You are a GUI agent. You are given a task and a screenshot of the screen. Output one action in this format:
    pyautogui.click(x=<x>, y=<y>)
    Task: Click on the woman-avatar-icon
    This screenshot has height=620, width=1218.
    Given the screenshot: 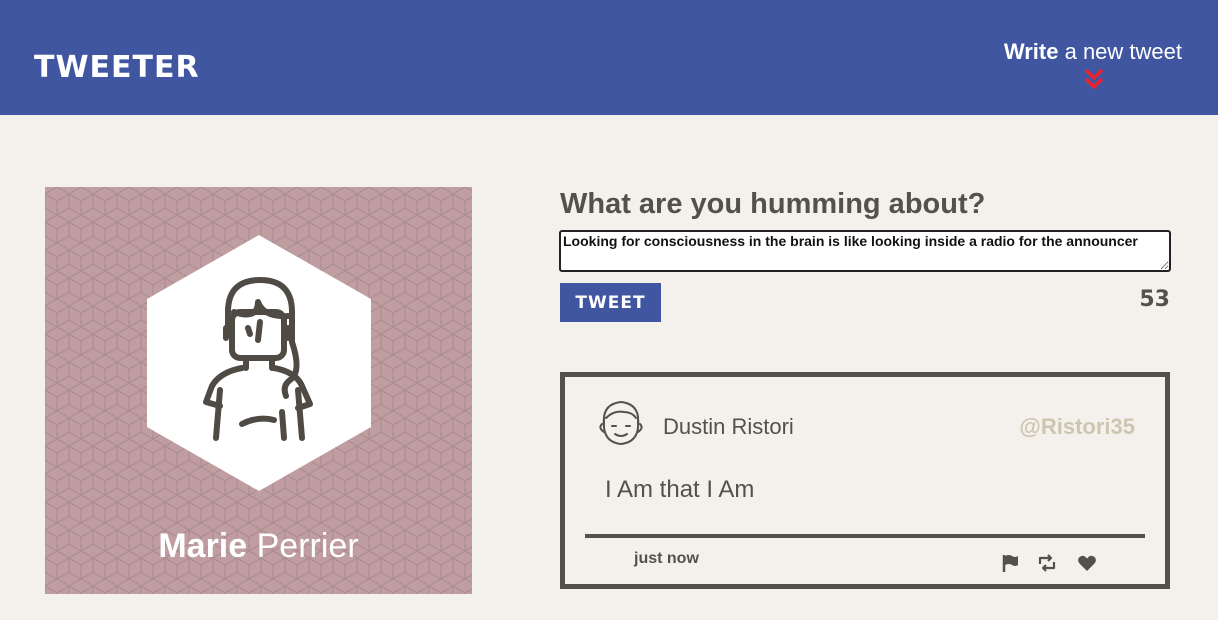 What is the action you would take?
    pyautogui.click(x=258, y=357)
    